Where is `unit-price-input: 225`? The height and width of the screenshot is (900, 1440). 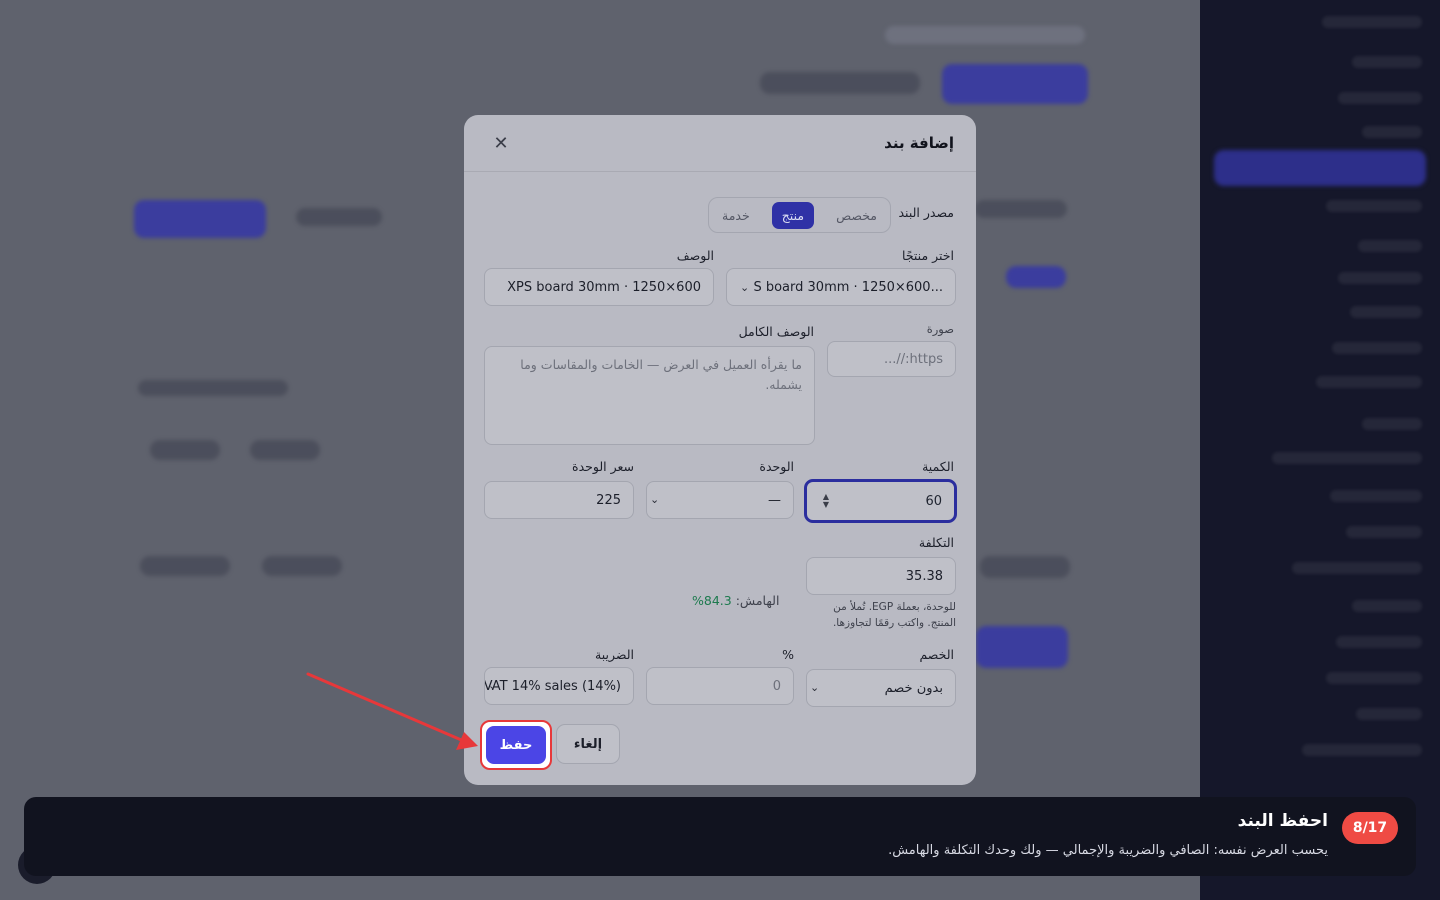
unit-price-input: 225 is located at coordinates (559, 500).